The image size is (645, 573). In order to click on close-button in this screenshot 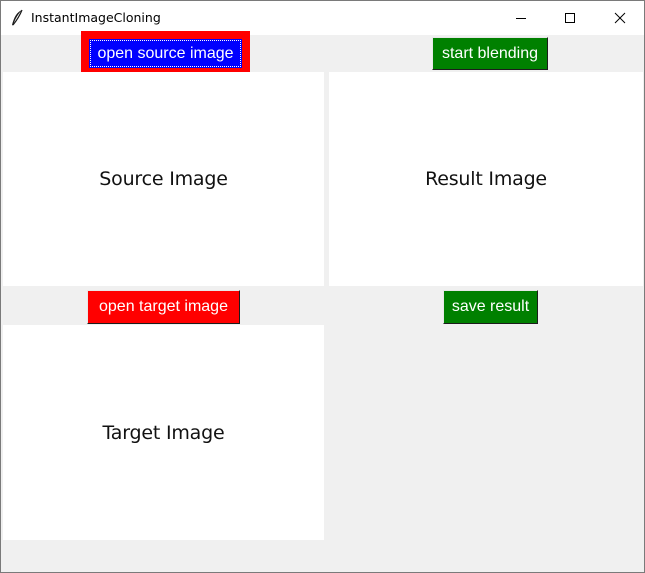, I will do `click(620, 18)`.